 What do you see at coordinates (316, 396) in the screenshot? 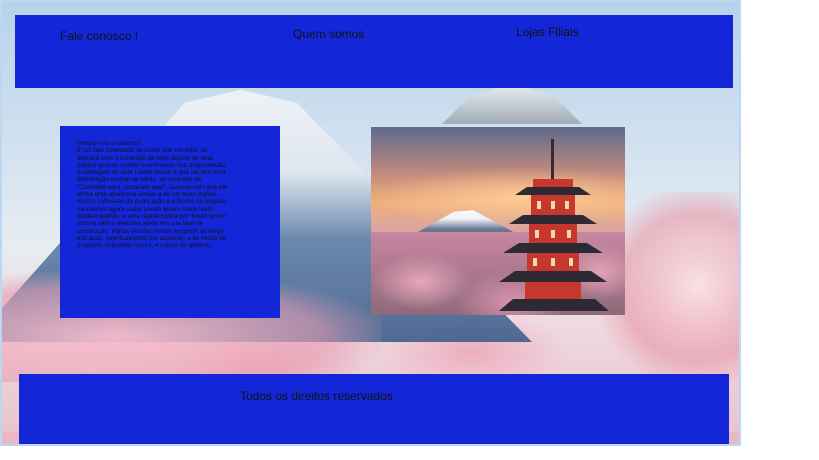
I see `footer-copyright-text: Todos os direitos reservados` at bounding box center [316, 396].